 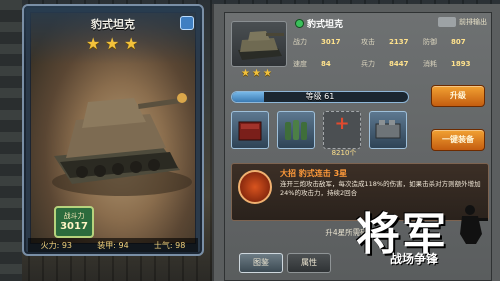 I want to click on tank-thumbnail-icon, so click(x=261, y=45).